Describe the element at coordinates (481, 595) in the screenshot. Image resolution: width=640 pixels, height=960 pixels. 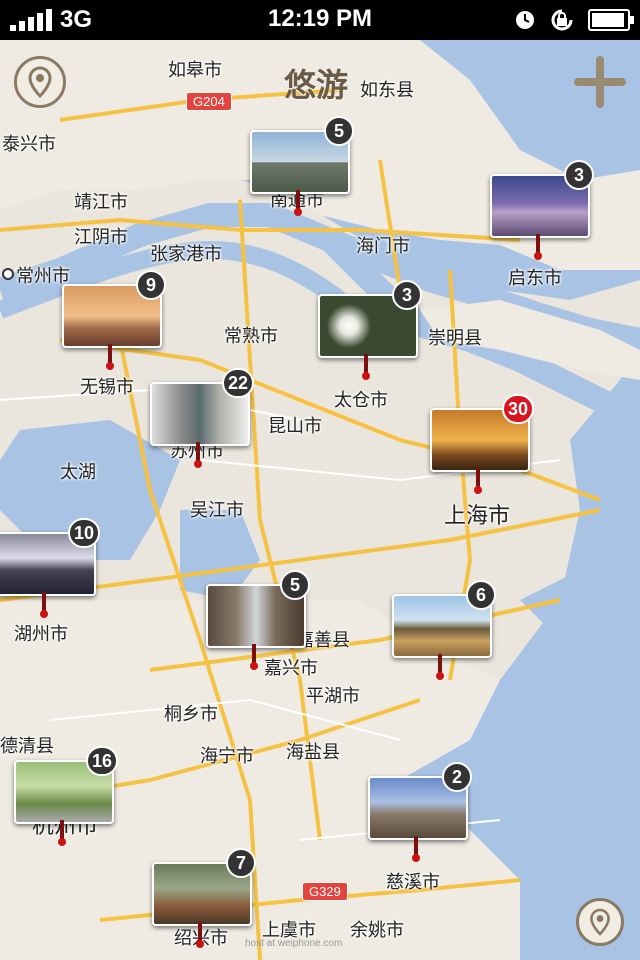
I see `photo-count-badge: 6` at that location.